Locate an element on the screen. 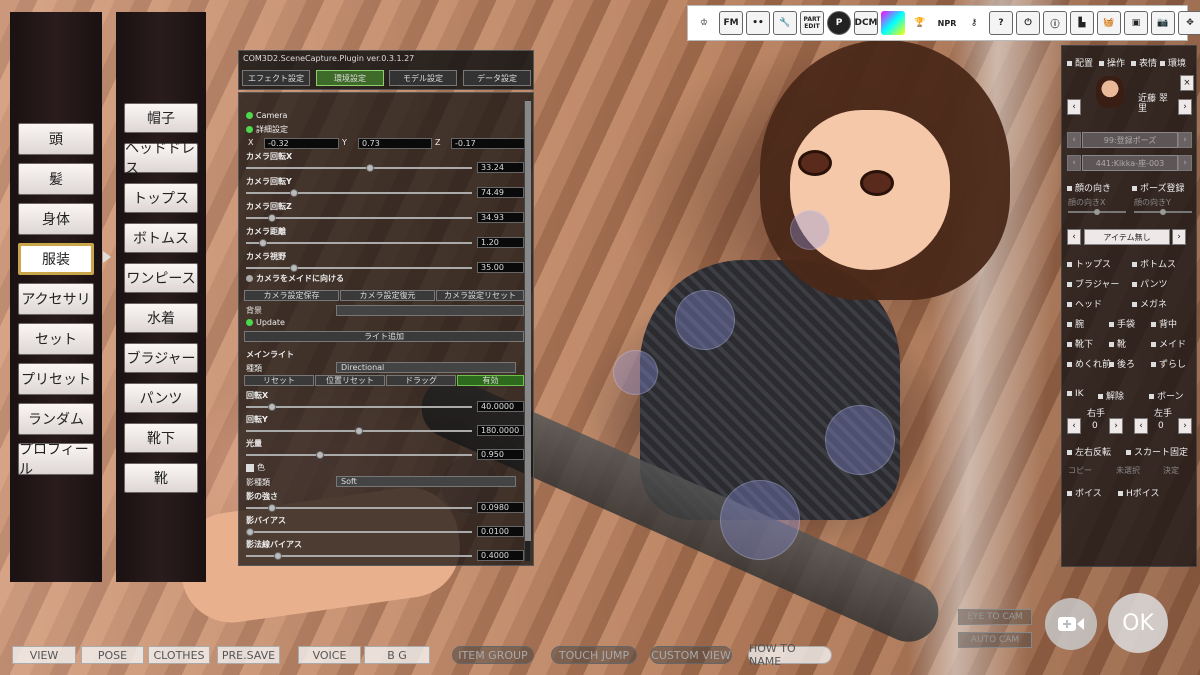  color-palette-icon is located at coordinates (893, 23).